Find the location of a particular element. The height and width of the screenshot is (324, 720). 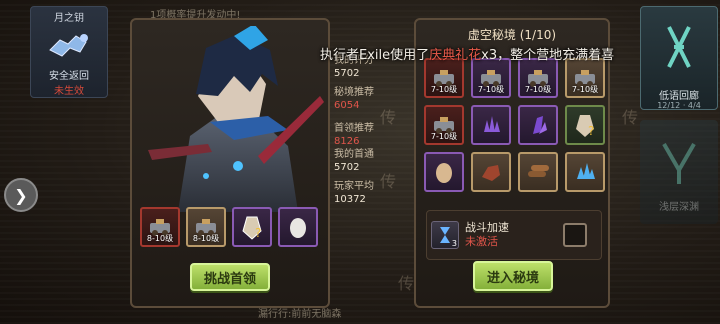

loot-row: 8-10级 8-10级 ? is located at coordinates (229, 227).